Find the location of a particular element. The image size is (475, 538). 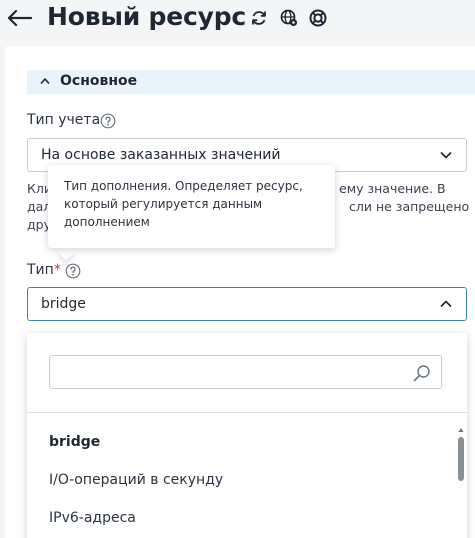

type-select: bridge is located at coordinates (247, 304).